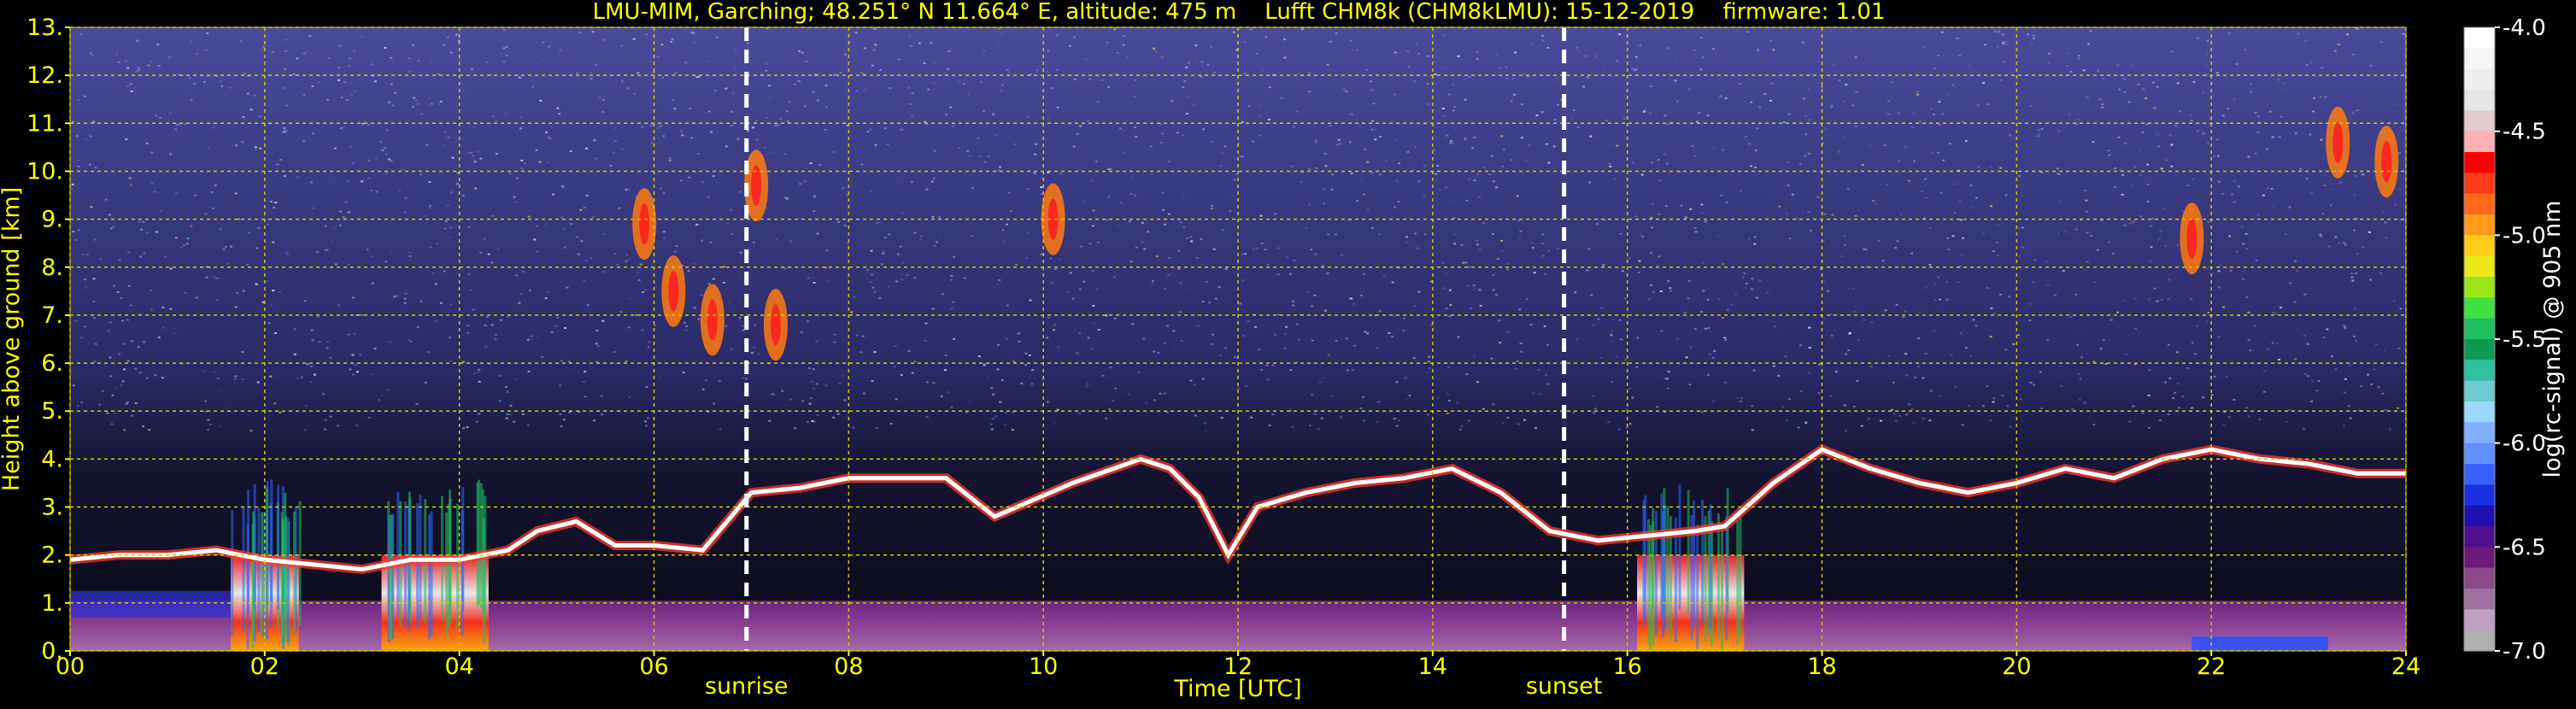 This screenshot has height=709, width=2576. What do you see at coordinates (44, 75) in the screenshot?
I see `y-tick-label: 12.` at bounding box center [44, 75].